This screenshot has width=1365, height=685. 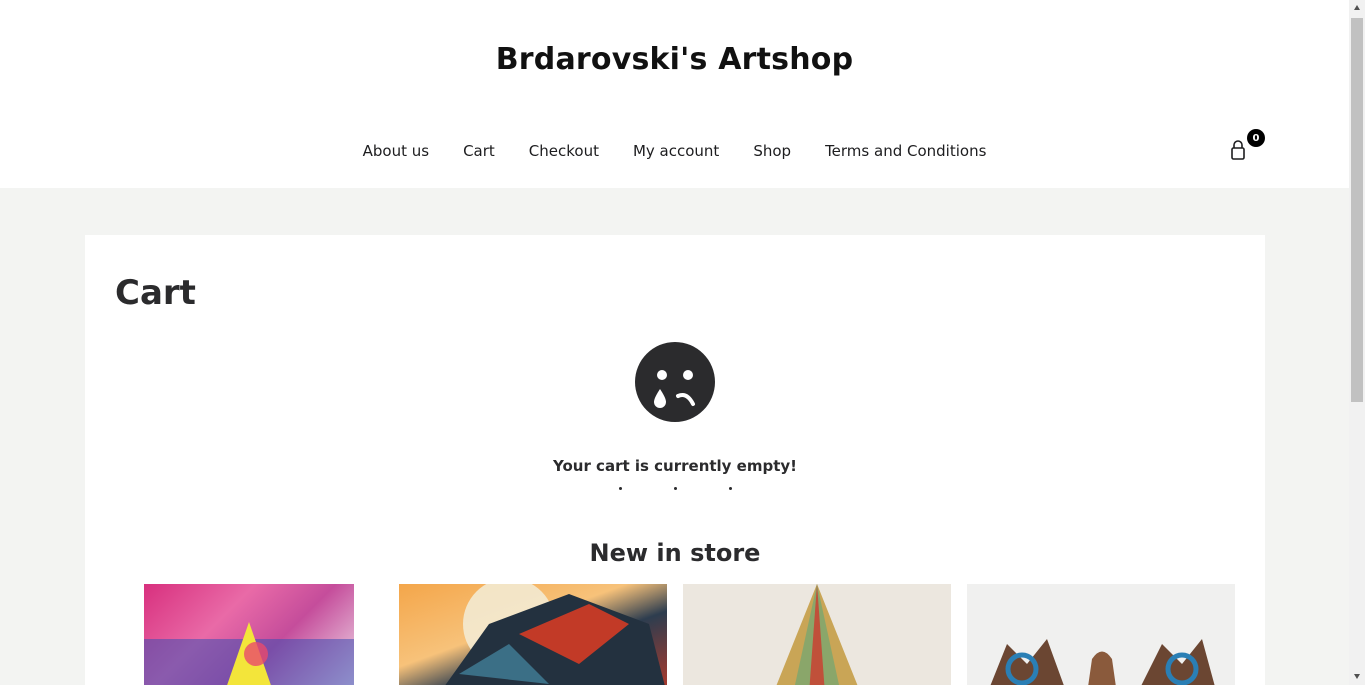 What do you see at coordinates (1357, 8) in the screenshot?
I see `scroll-up-icon` at bounding box center [1357, 8].